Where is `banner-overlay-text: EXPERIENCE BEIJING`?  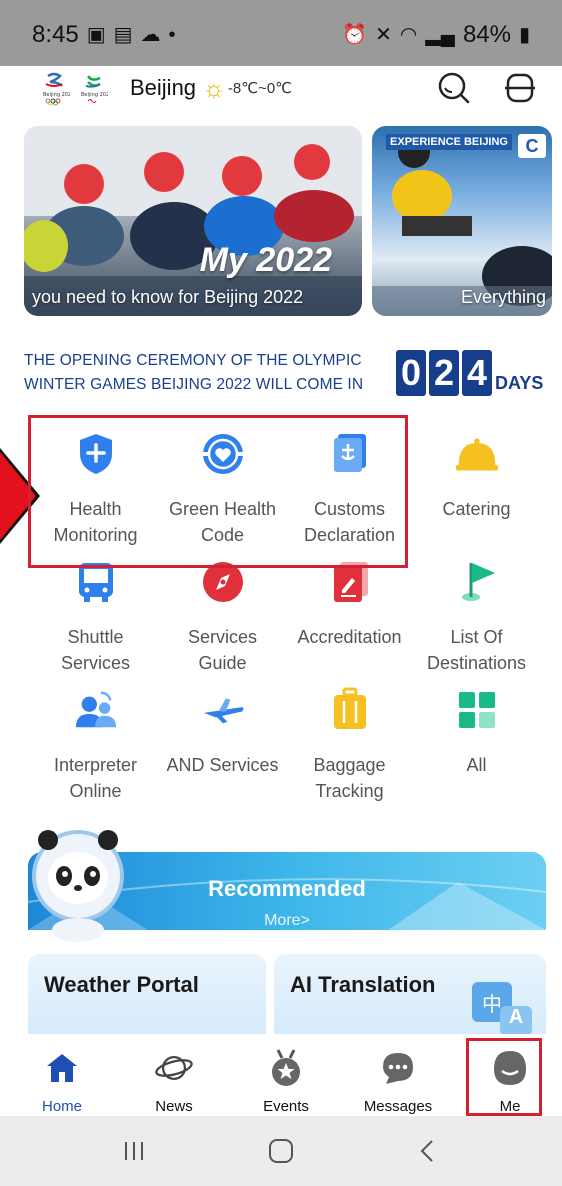
banner-overlay-text: EXPERIENCE BEIJING is located at coordinates (449, 142).